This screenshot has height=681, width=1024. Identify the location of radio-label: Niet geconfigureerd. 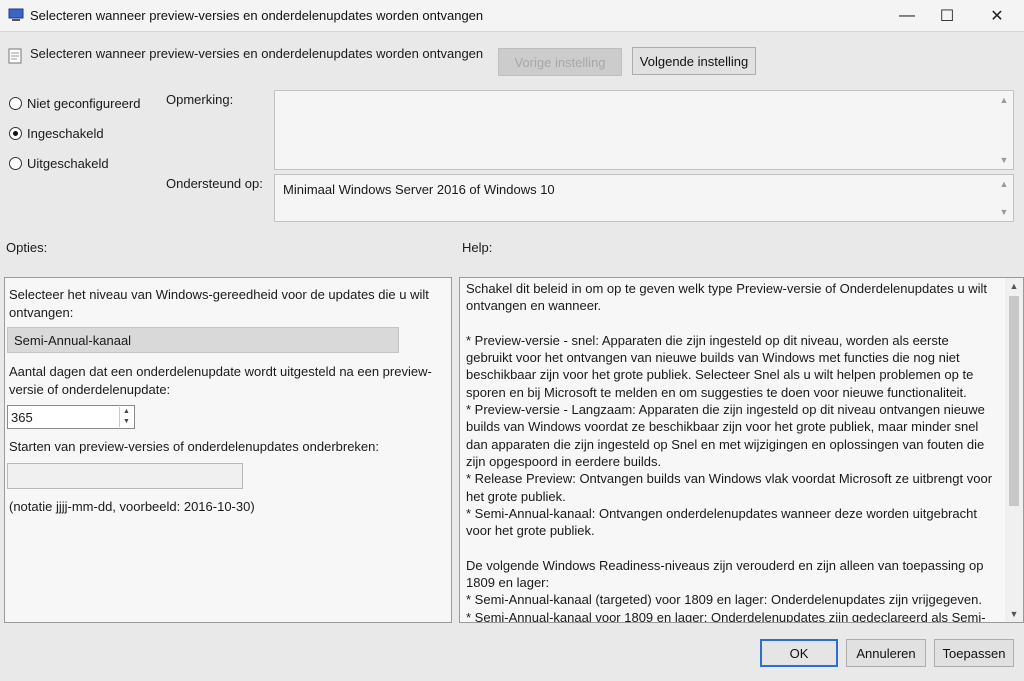
(84, 103).